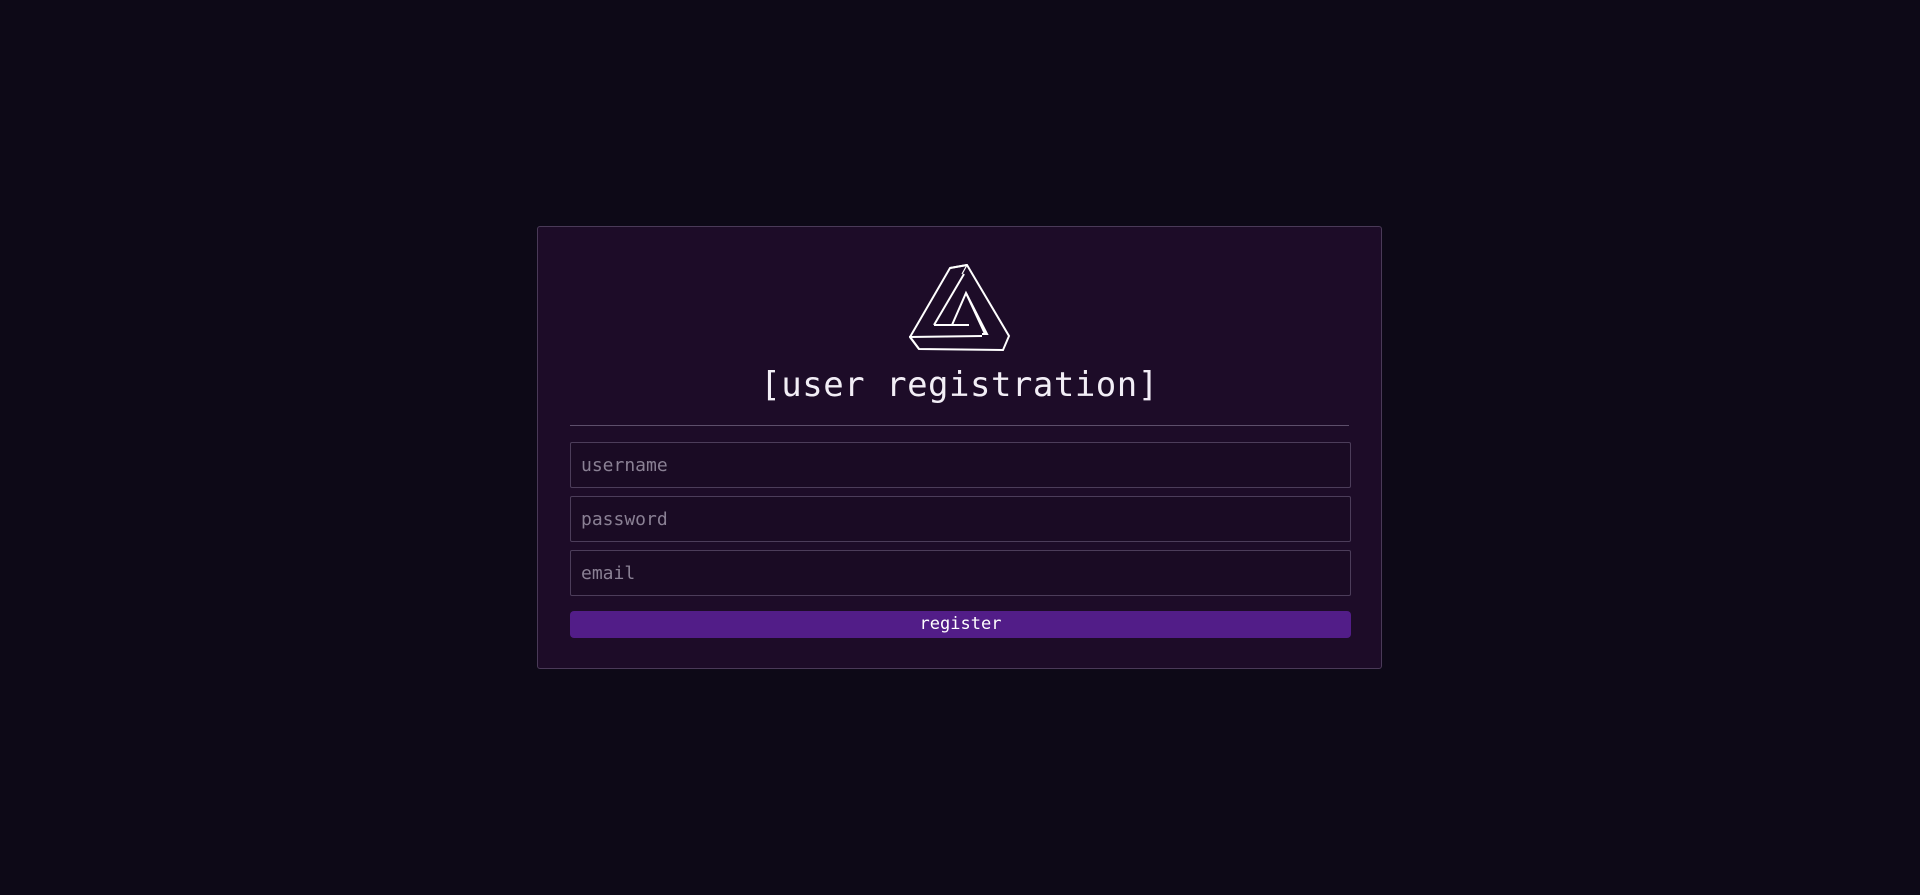 The height and width of the screenshot is (895, 1920). Describe the element at coordinates (960, 308) in the screenshot. I see `impossible-triangle-icon` at that location.